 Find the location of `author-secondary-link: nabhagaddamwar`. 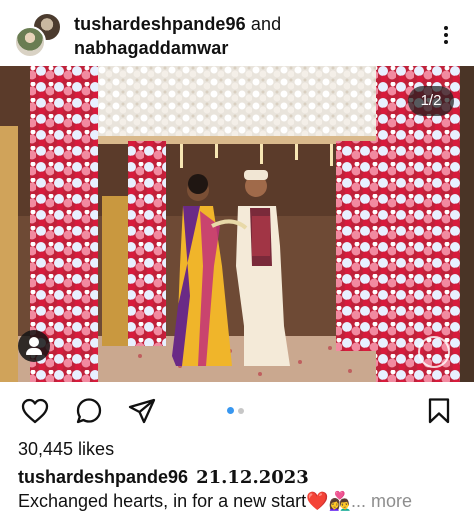

author-secondary-link: nabhagaddamwar is located at coordinates (151, 48).